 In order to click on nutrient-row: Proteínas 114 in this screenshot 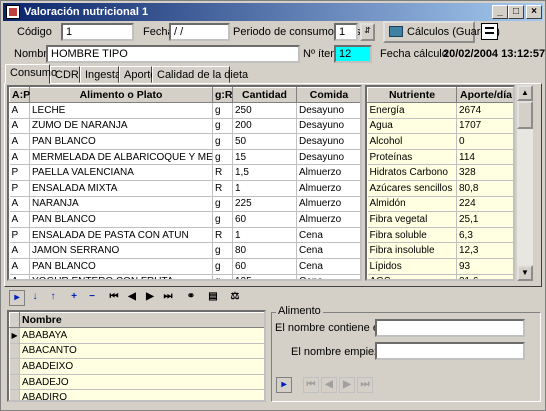, I will do `click(440, 157)`.